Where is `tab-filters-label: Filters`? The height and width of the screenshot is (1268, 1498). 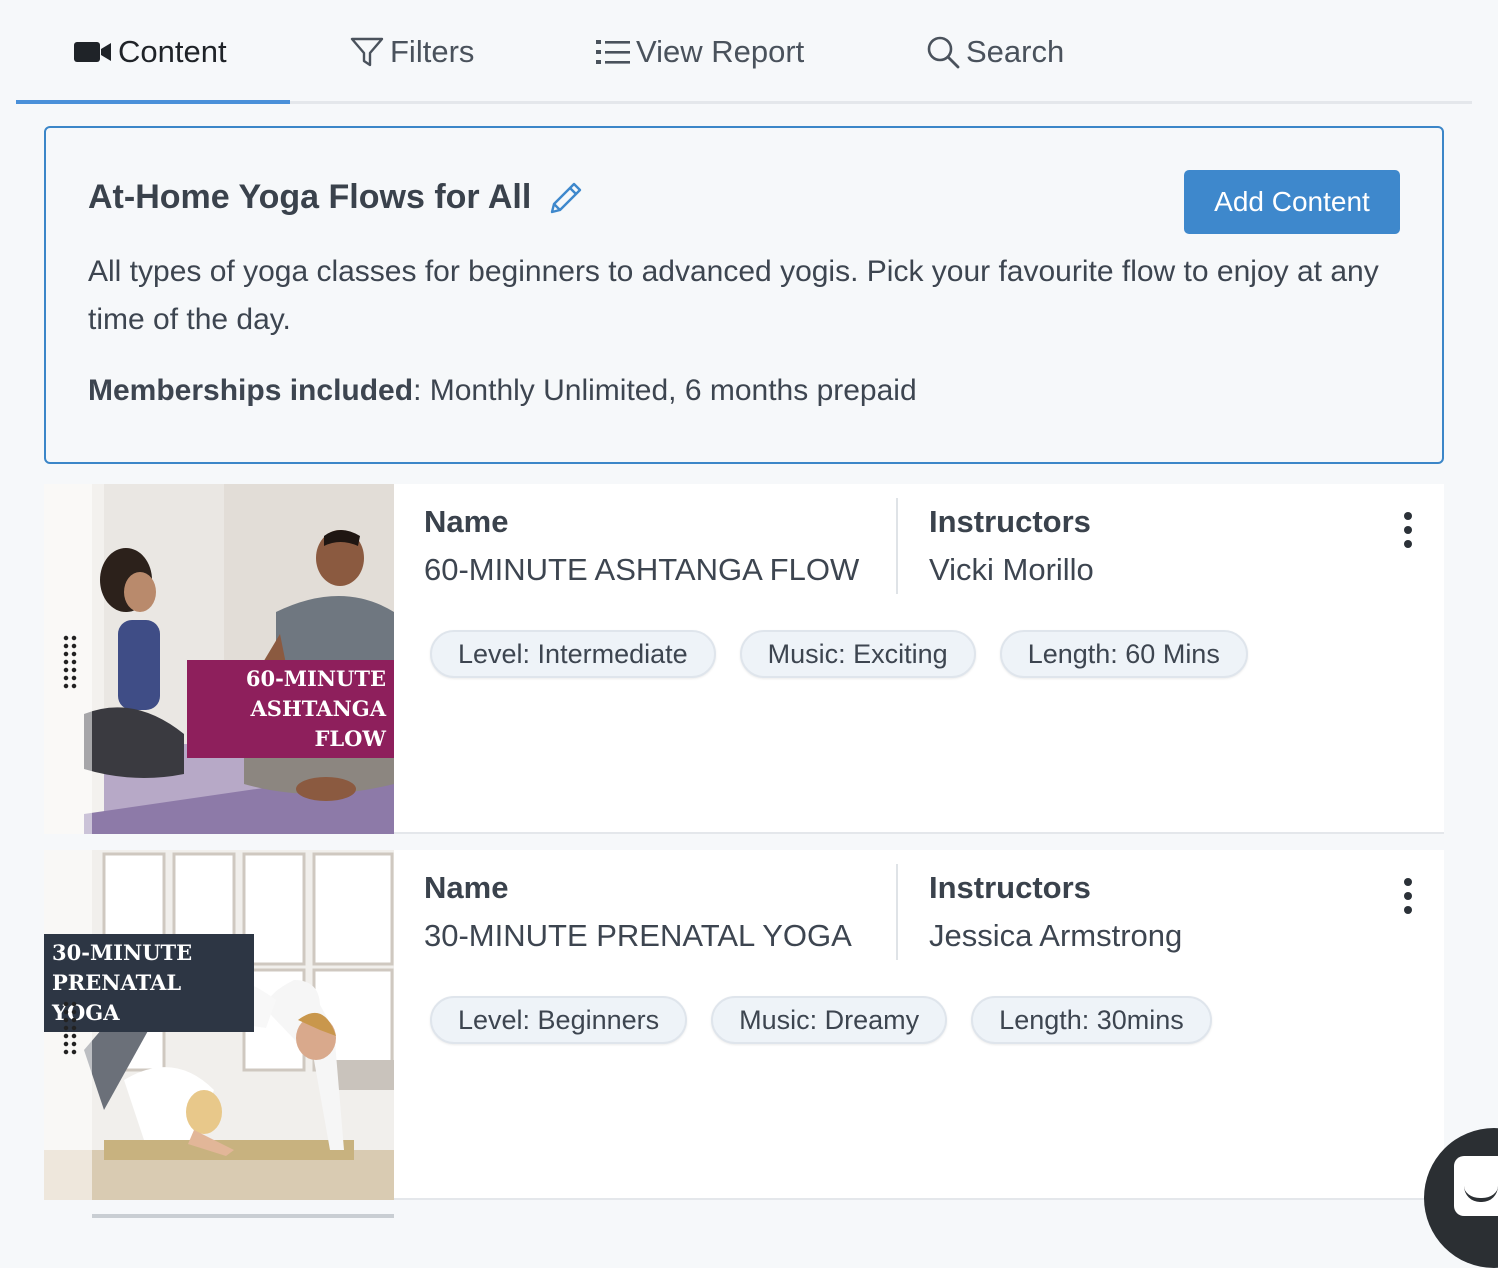 tab-filters-label: Filters is located at coordinates (432, 51).